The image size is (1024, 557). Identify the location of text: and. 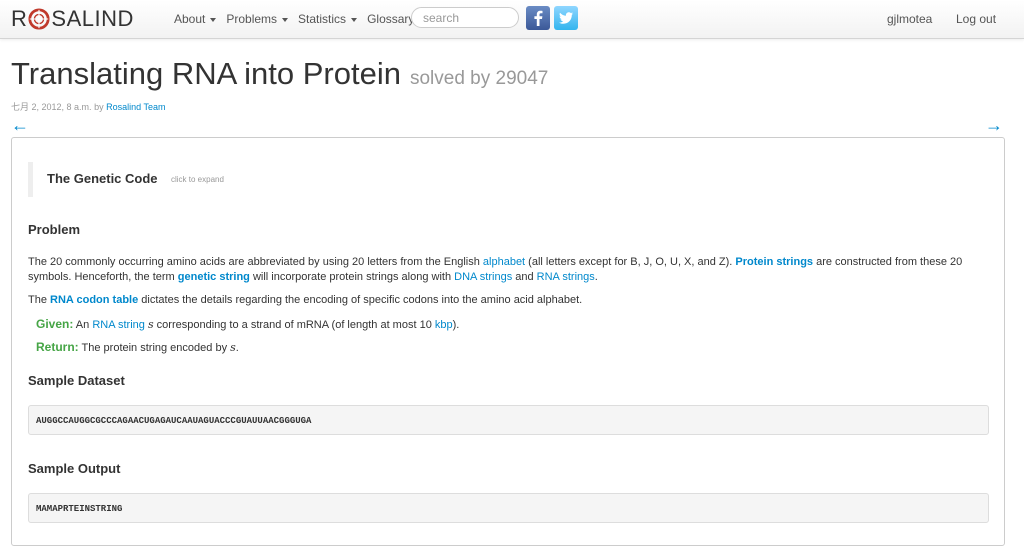
(524, 277).